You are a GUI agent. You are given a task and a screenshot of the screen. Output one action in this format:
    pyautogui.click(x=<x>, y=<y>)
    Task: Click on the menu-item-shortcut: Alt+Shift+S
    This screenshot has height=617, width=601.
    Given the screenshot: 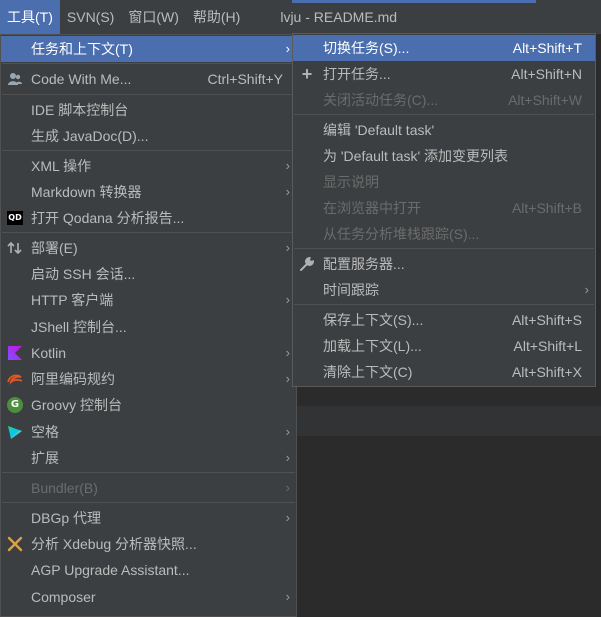 What is the action you would take?
    pyautogui.click(x=546, y=320)
    